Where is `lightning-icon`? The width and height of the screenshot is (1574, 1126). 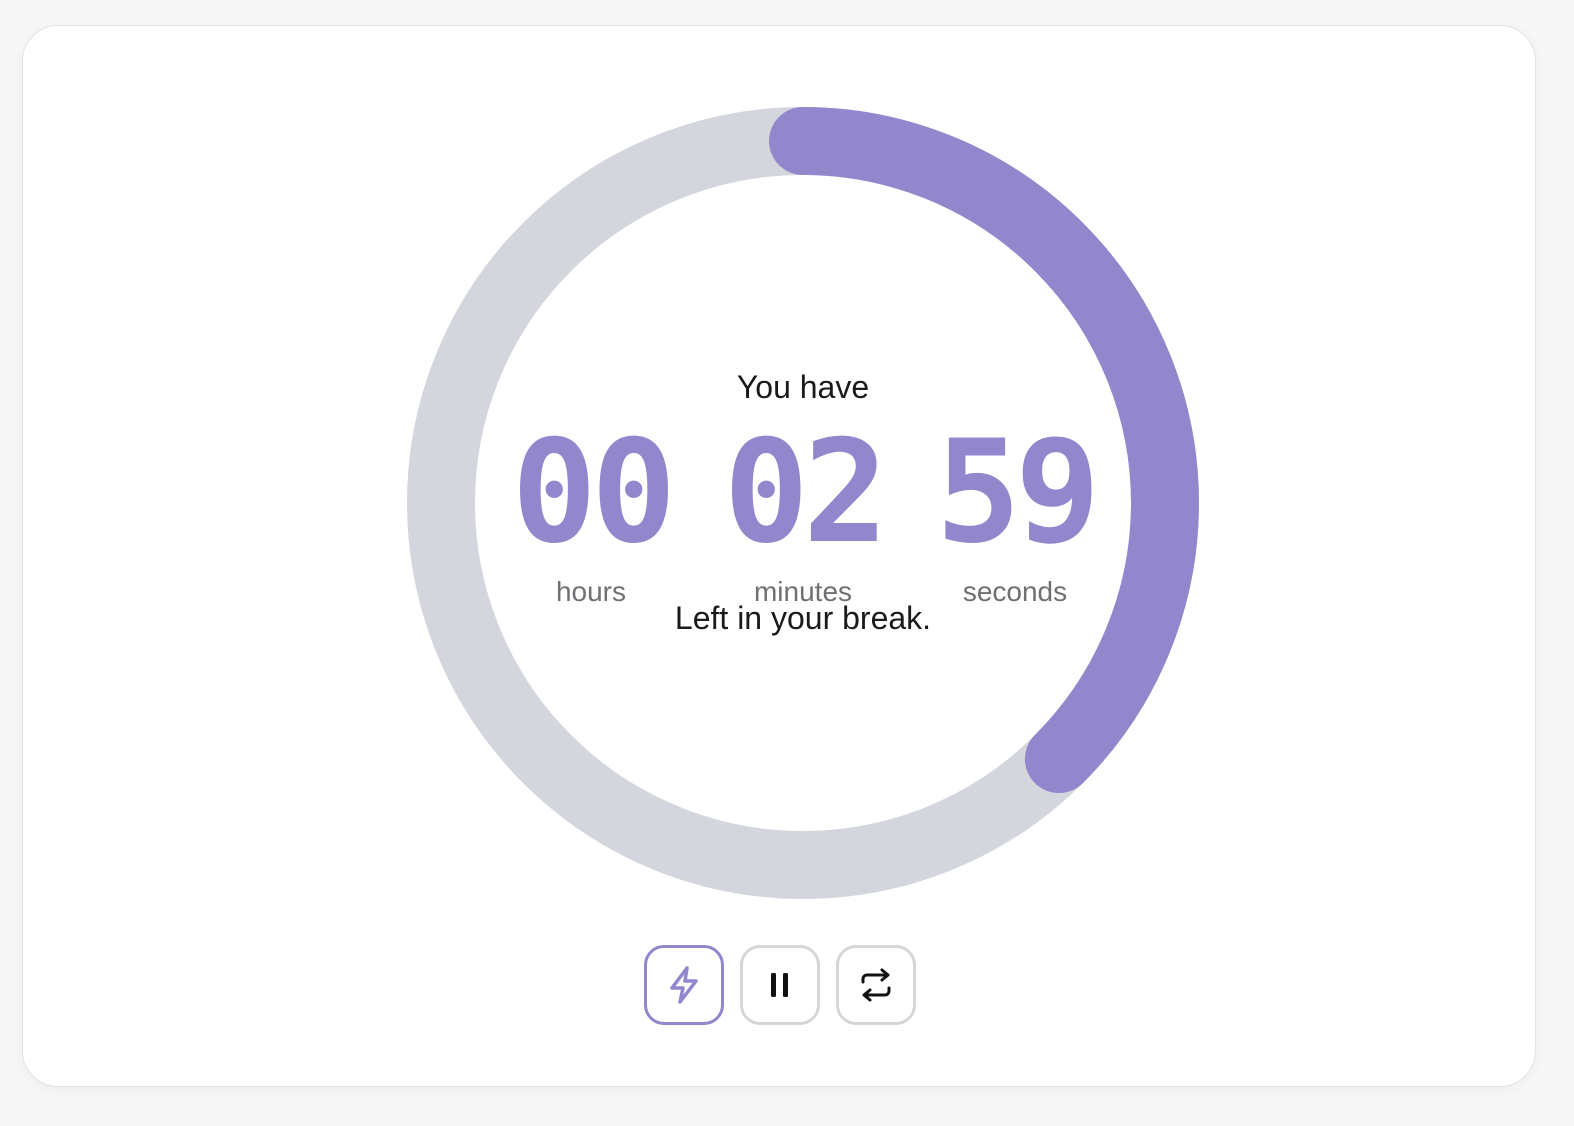 lightning-icon is located at coordinates (684, 985).